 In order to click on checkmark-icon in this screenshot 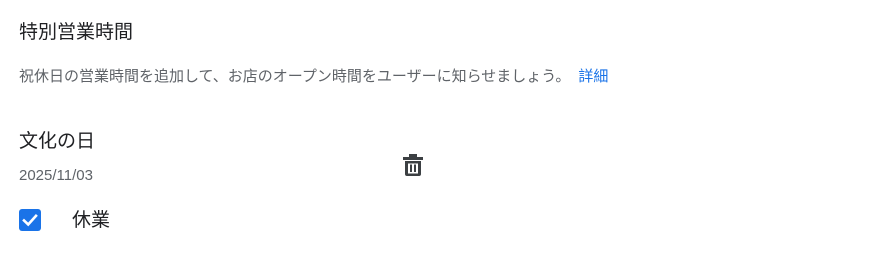, I will do `click(30, 220)`.